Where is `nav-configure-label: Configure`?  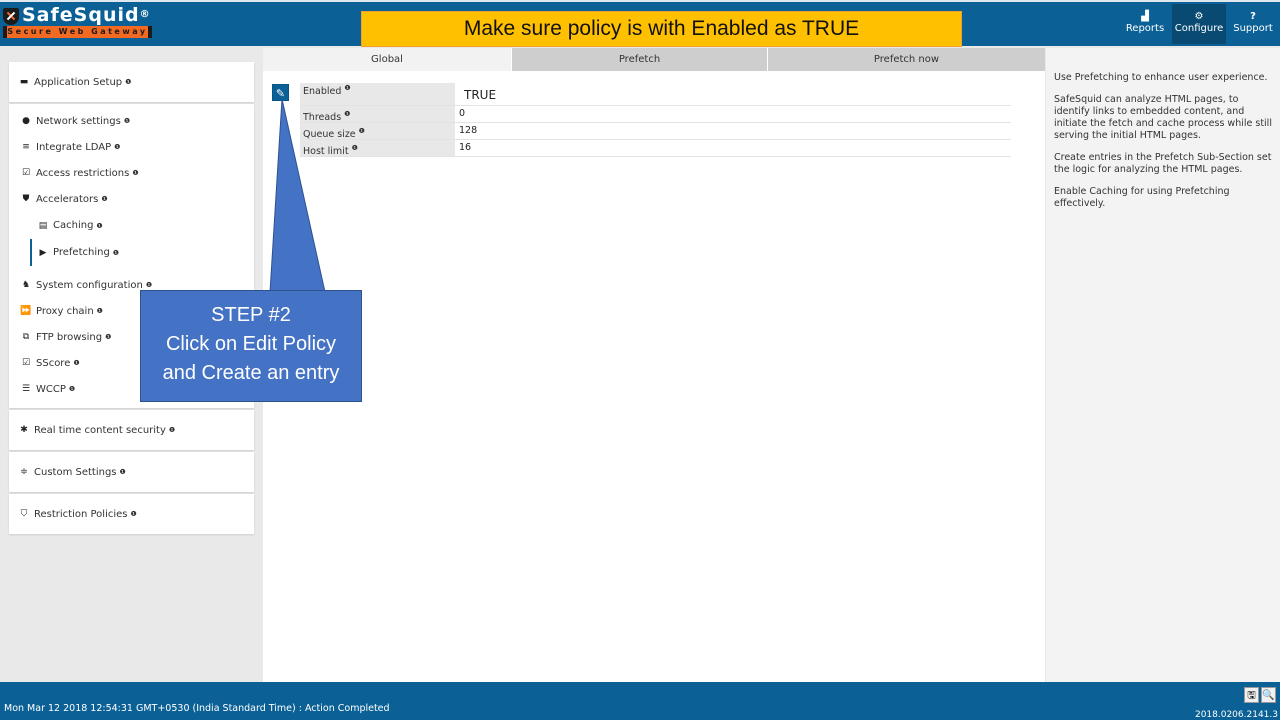
nav-configure-label: Configure is located at coordinates (1199, 28).